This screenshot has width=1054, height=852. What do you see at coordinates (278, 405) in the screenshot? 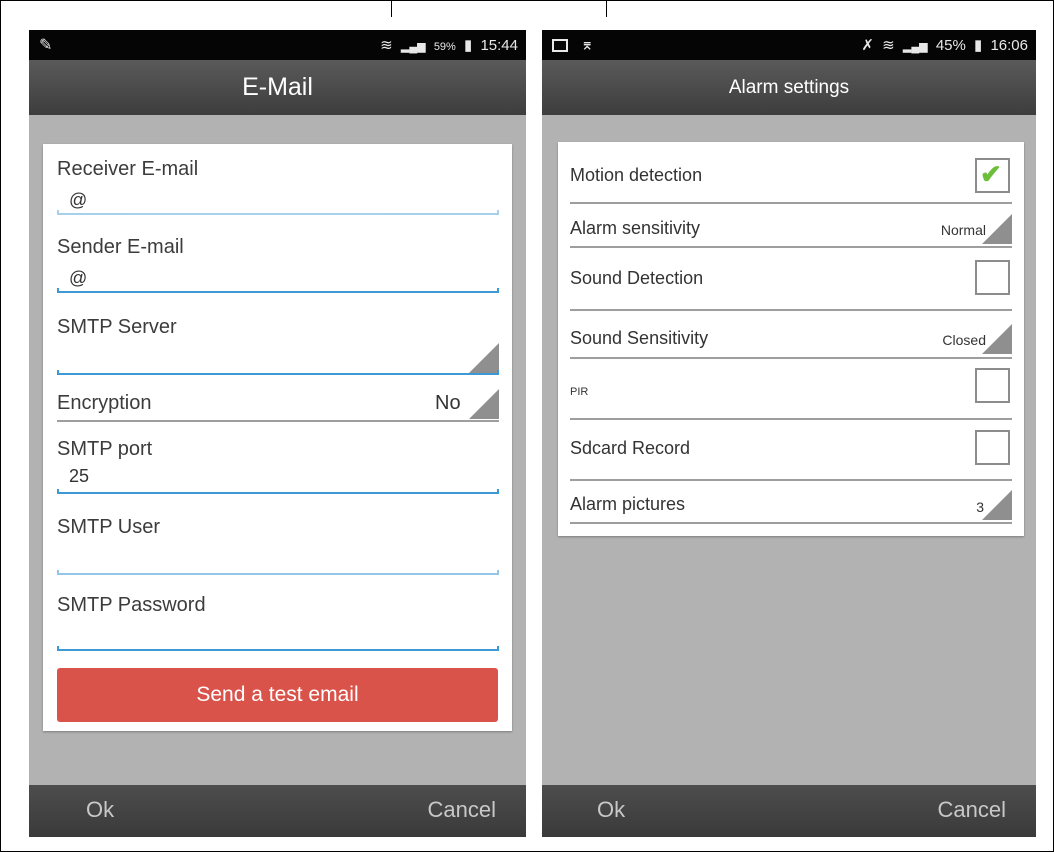
I see `encryption-selector: Encryption No` at bounding box center [278, 405].